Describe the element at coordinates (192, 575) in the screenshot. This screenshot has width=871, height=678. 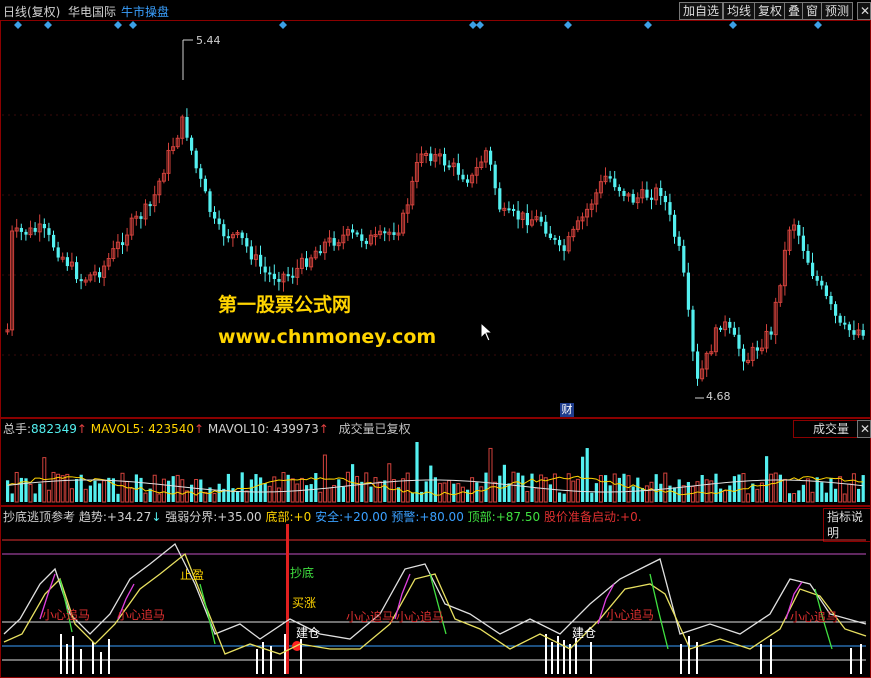
I see `annotation-take-profit: 止盈` at that location.